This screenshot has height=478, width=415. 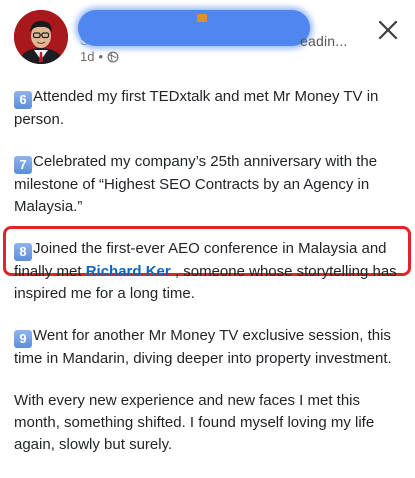 I want to click on mention-link: Richard Ker, so click(x=128, y=271).